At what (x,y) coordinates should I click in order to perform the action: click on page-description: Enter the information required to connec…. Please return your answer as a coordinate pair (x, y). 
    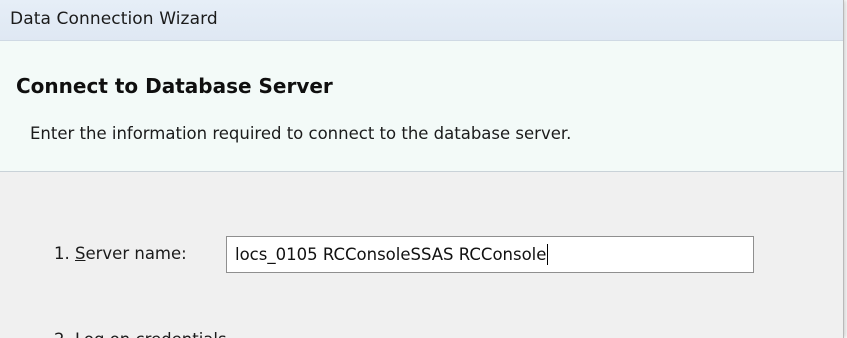
    Looking at the image, I should click on (301, 133).